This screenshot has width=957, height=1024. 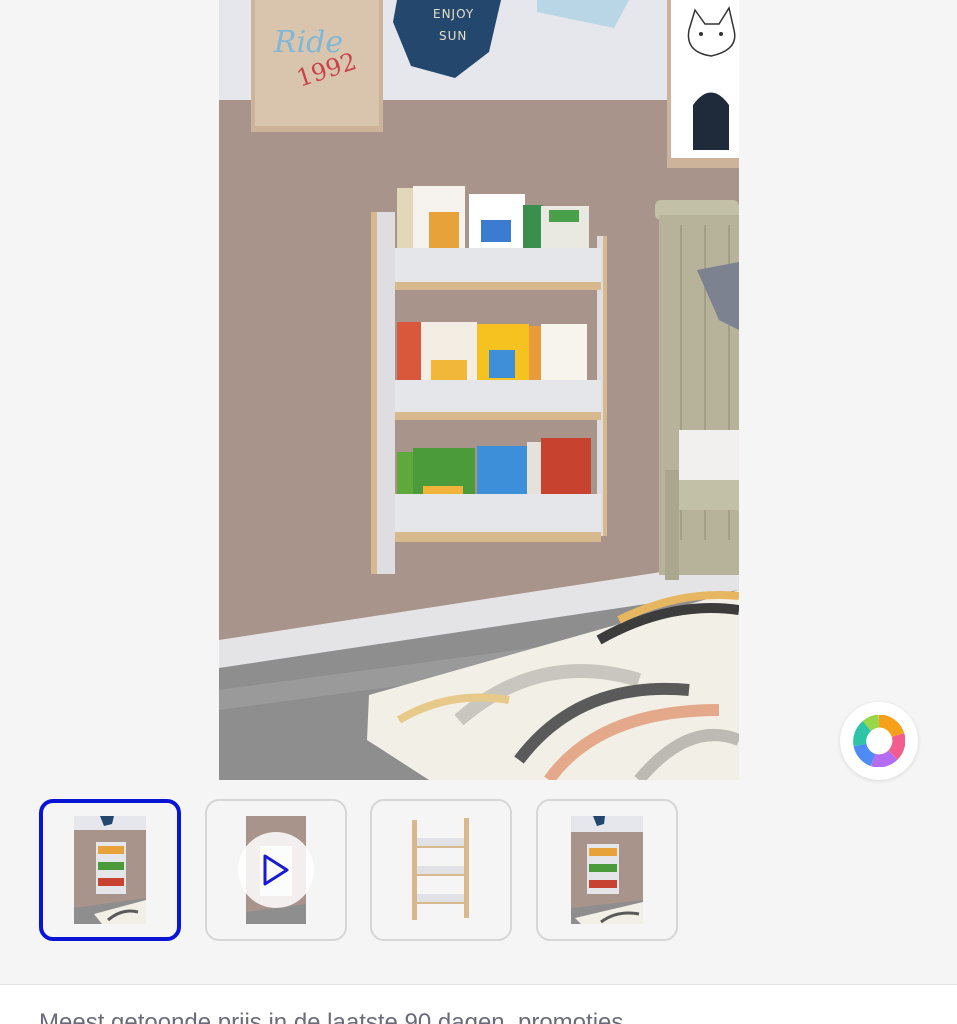 I want to click on play-icon, so click(x=276, y=870).